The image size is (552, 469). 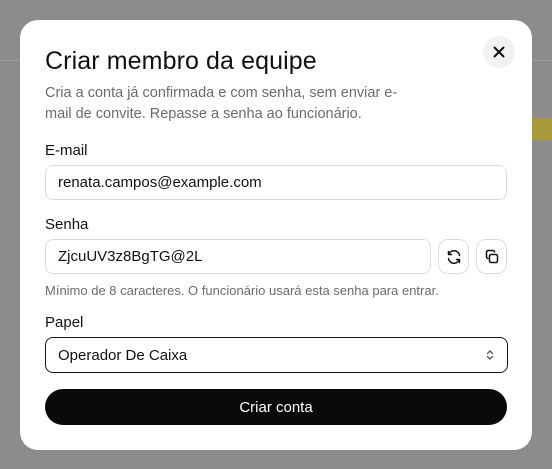 I want to click on refresh-icon, so click(x=453, y=256).